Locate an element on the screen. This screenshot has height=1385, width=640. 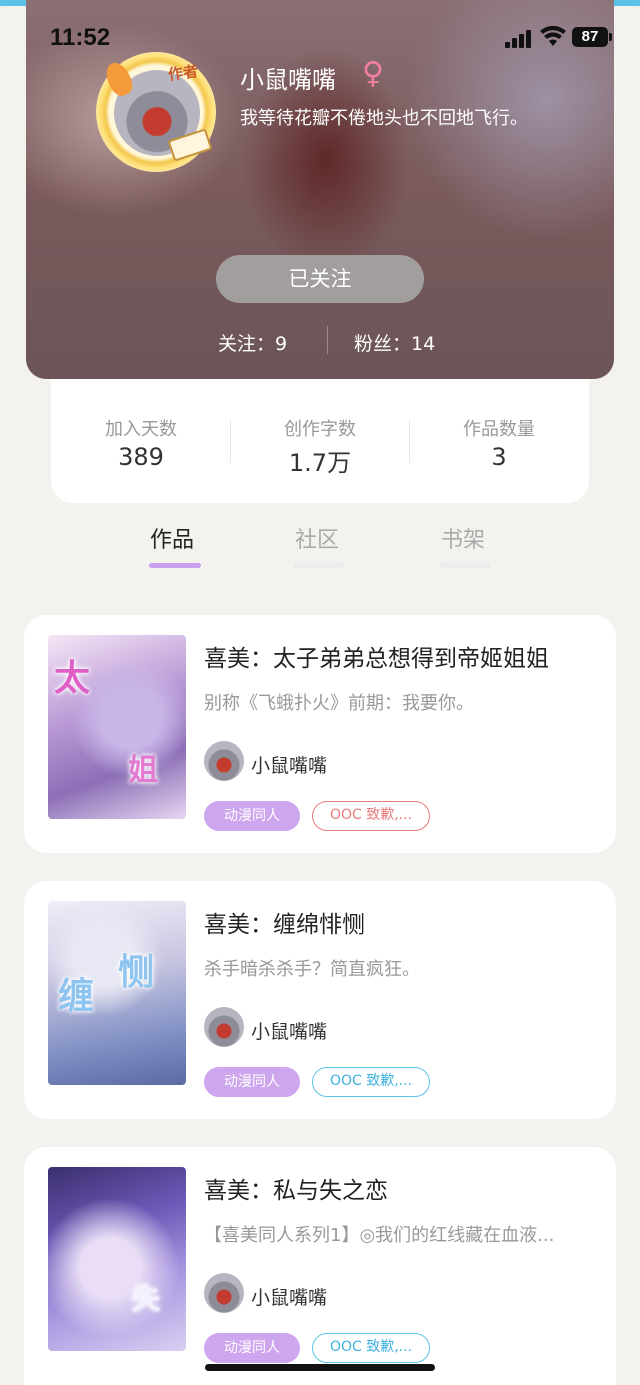
stat-label: 作品数量 is located at coordinates (499, 429).